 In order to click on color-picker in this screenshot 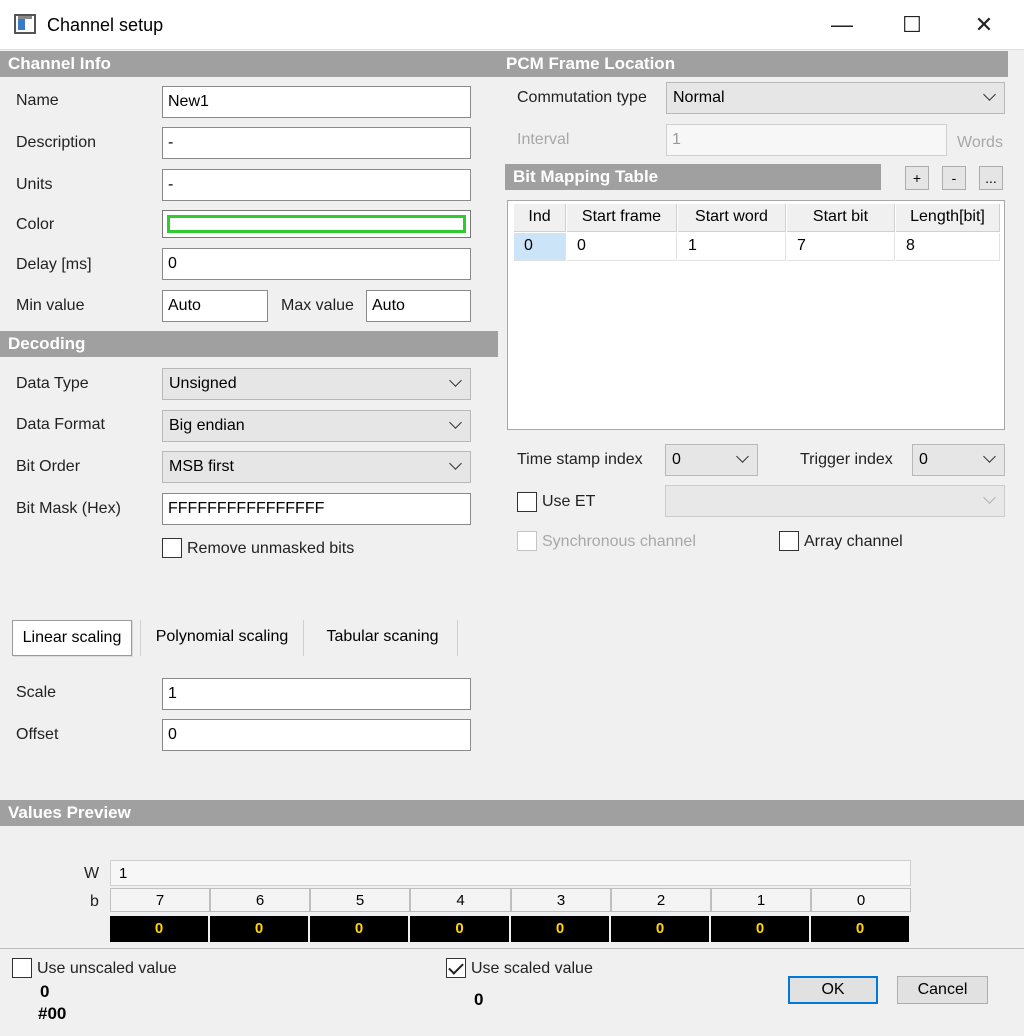, I will do `click(316, 224)`.